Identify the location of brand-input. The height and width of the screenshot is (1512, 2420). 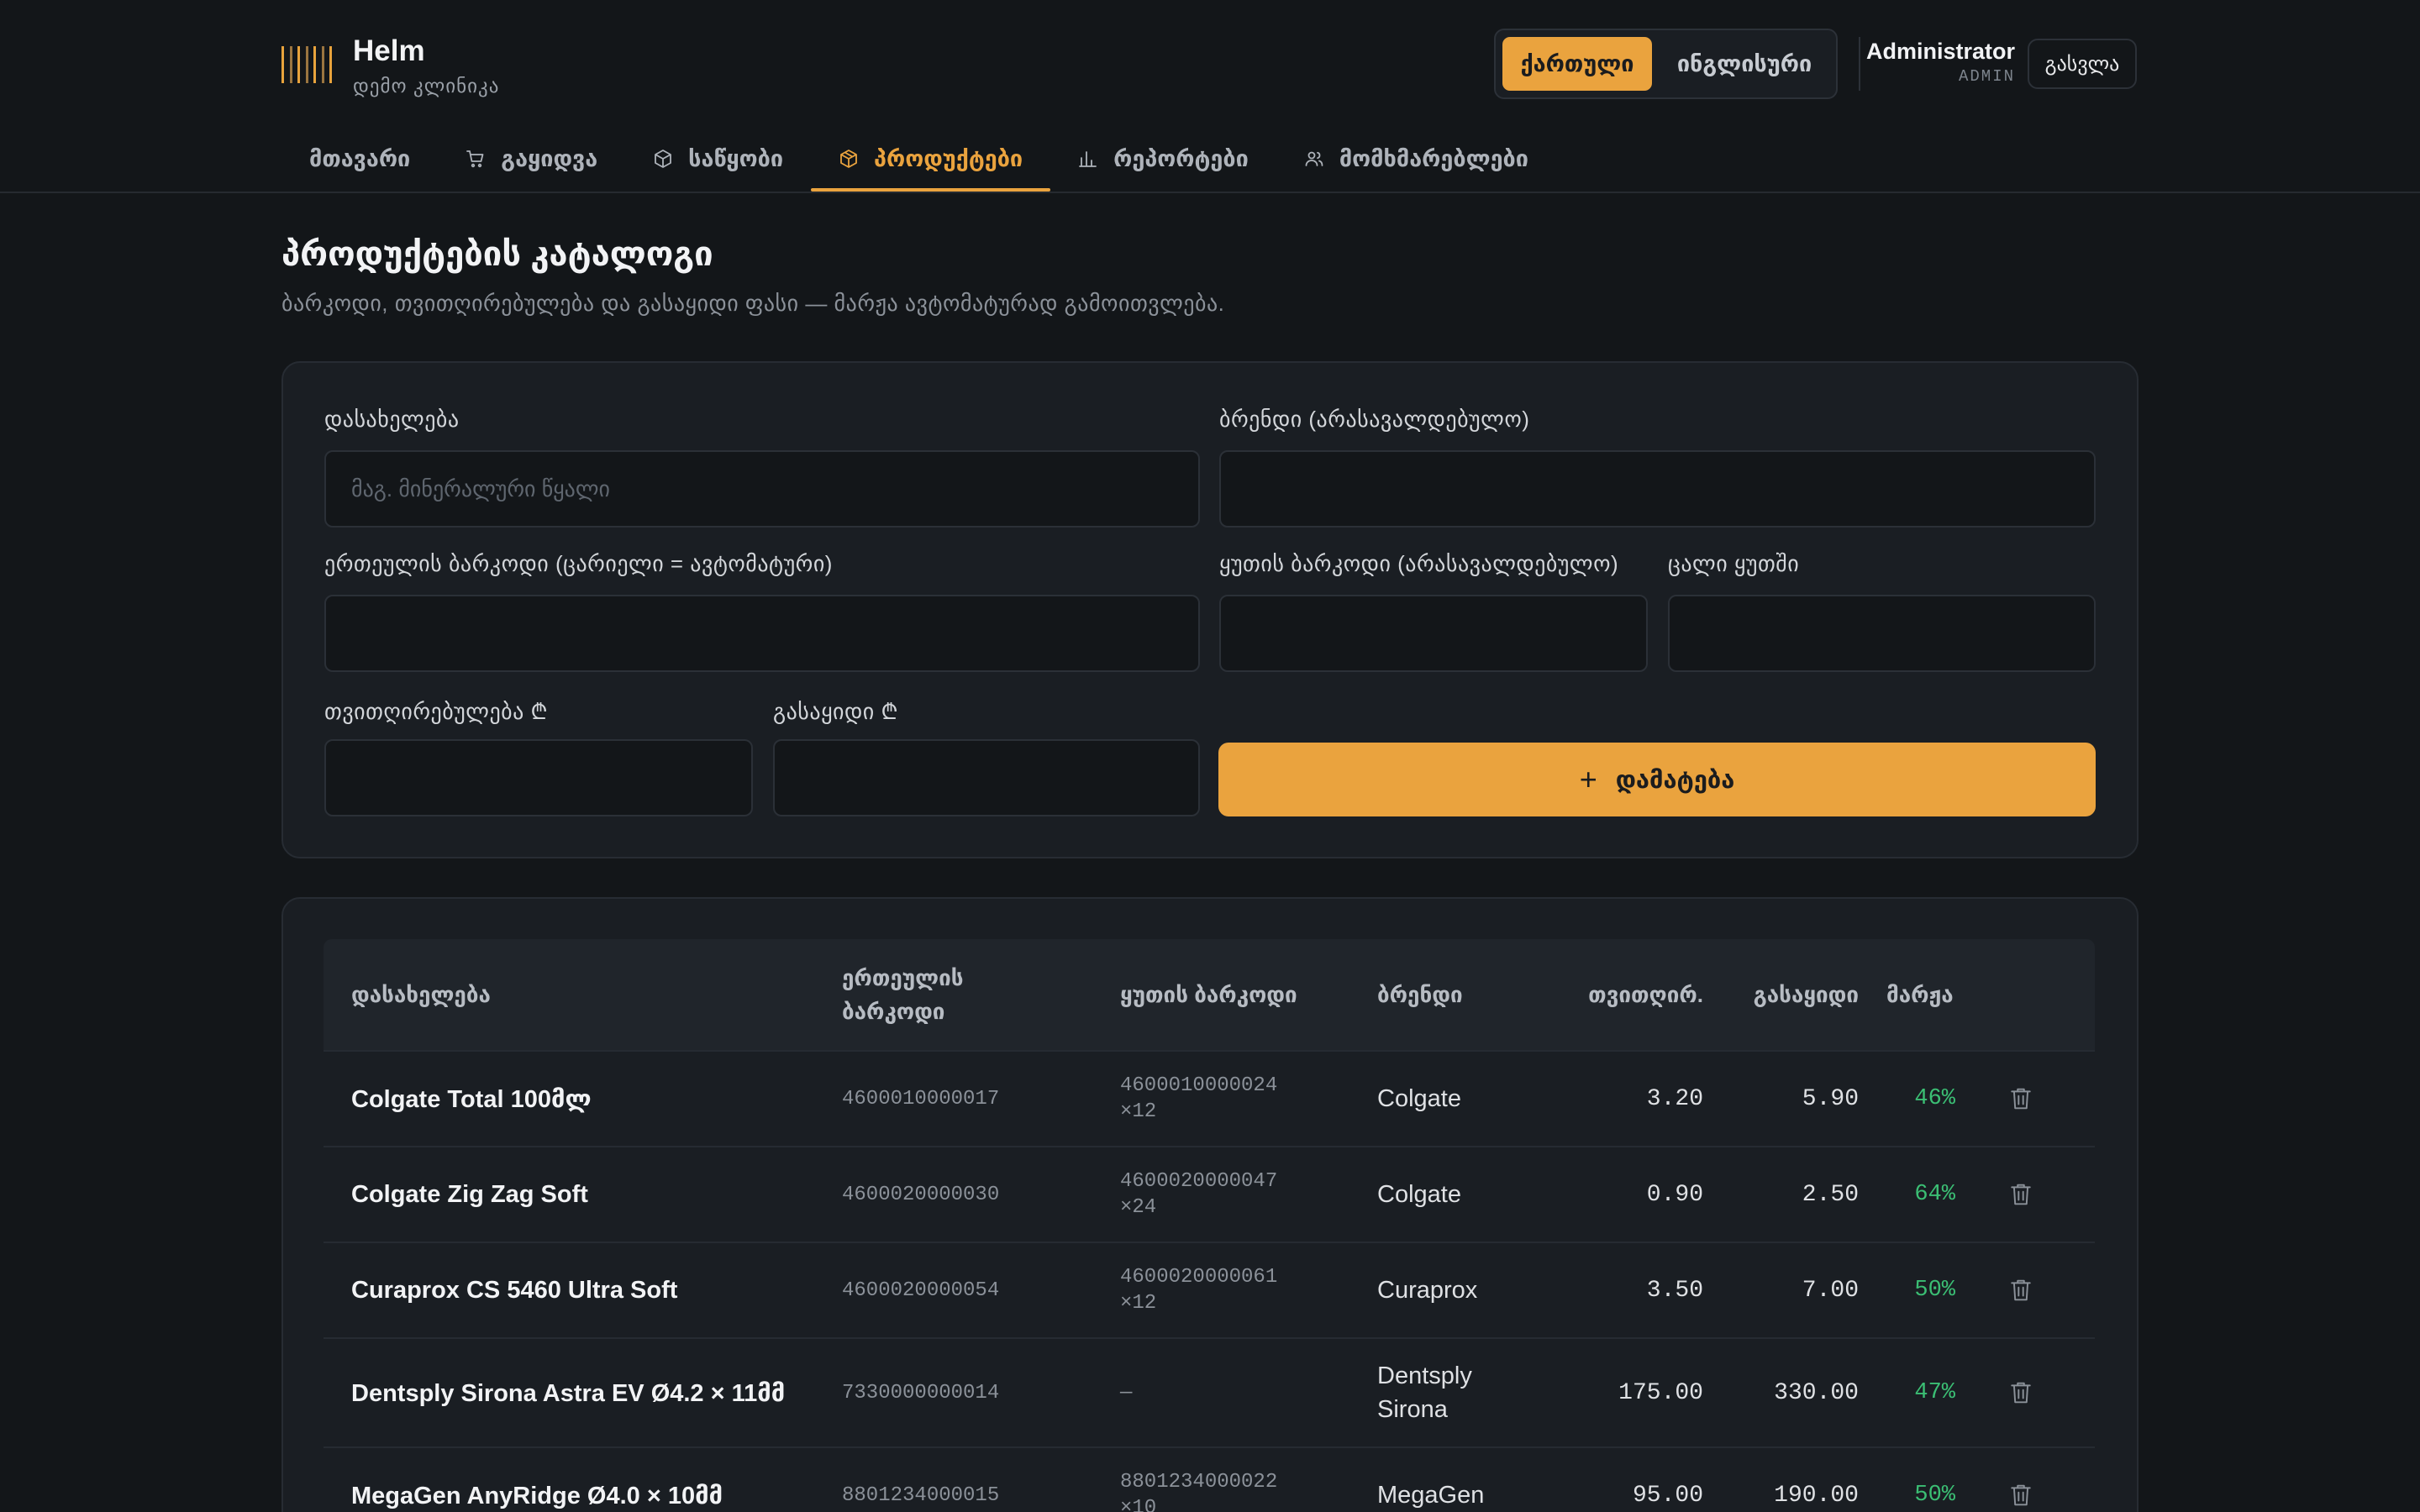
(1657, 489).